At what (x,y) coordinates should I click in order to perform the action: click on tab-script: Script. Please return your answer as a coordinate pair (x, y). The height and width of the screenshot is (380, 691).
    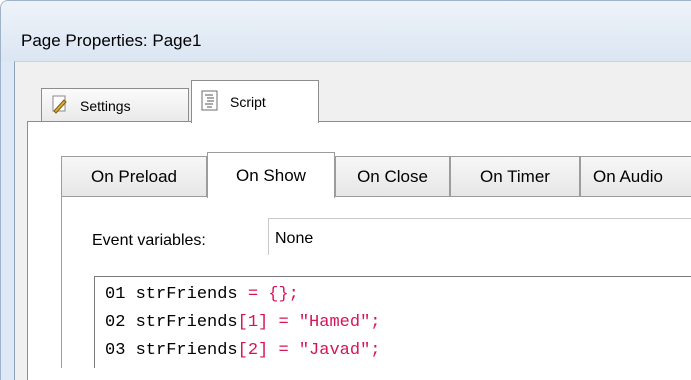
    Looking at the image, I should click on (255, 101).